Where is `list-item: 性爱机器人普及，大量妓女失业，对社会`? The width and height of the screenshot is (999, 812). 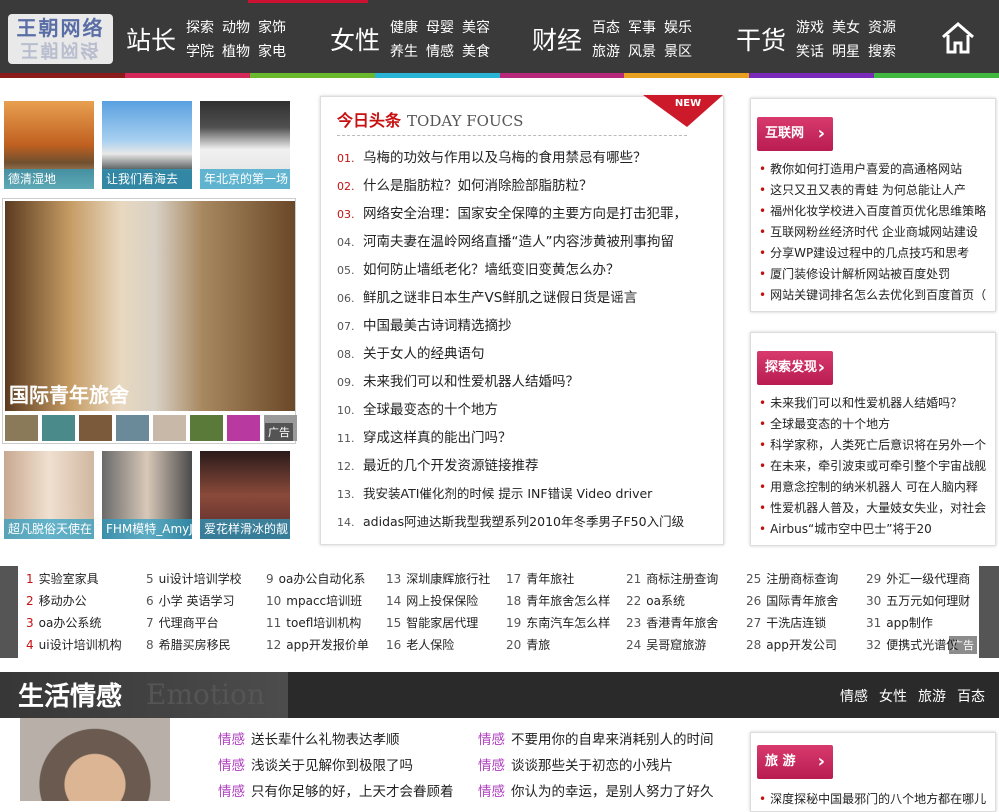
list-item: 性爱机器人普及，大量妓女失业，对社会 is located at coordinates (875, 508).